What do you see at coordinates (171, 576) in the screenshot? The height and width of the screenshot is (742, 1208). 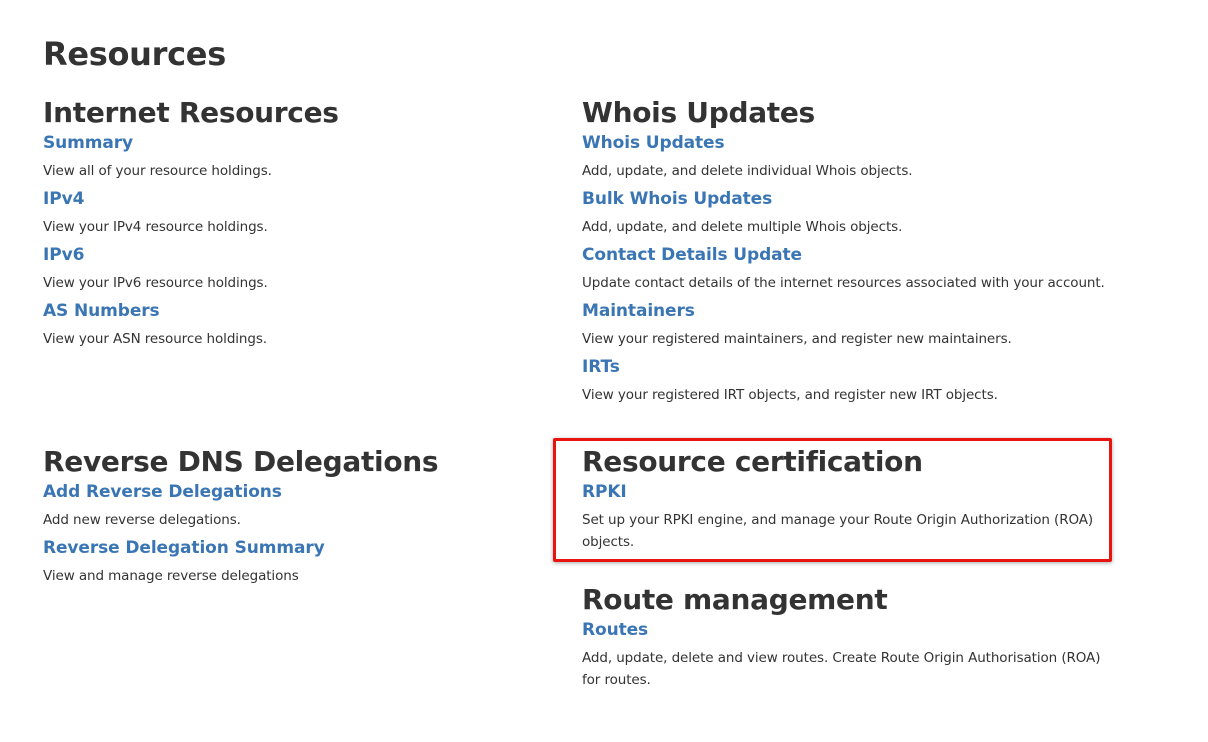 I see `reverse-delegation-summary-description: View and manage reverse delegations` at bounding box center [171, 576].